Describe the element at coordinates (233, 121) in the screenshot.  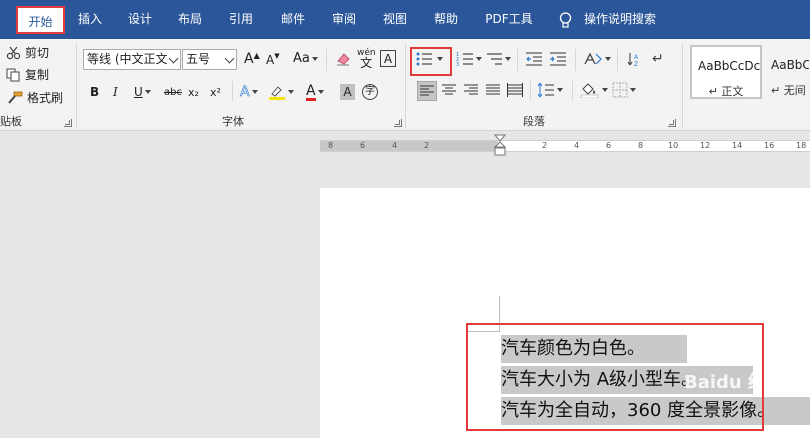
I see `font-group-label: 字体` at that location.